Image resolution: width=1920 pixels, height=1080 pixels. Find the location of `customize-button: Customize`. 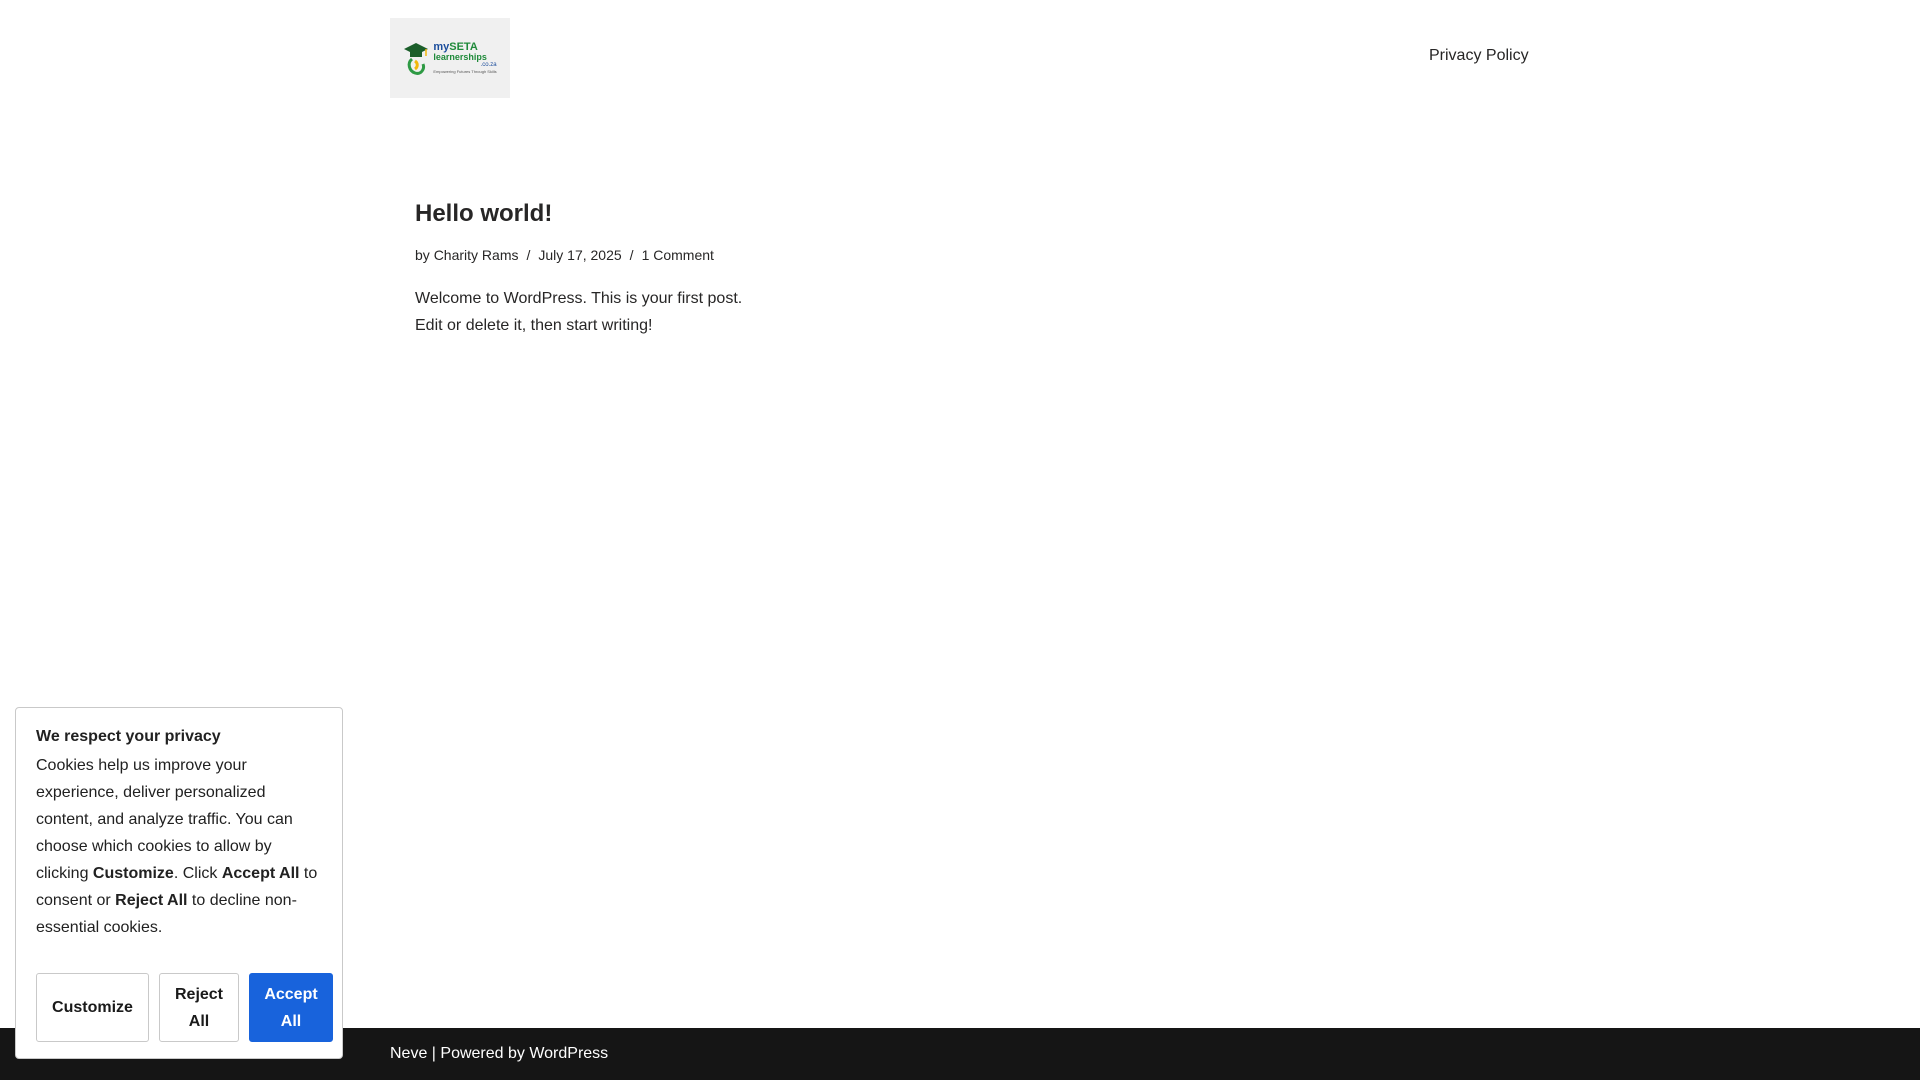

customize-button: Customize is located at coordinates (92, 1007).